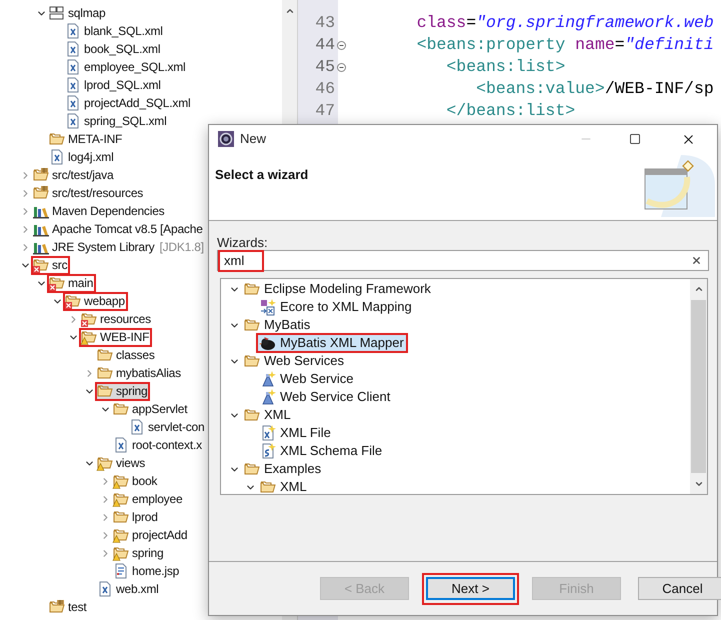 The height and width of the screenshot is (620, 721). I want to click on tree-item: employee, so click(148, 499).